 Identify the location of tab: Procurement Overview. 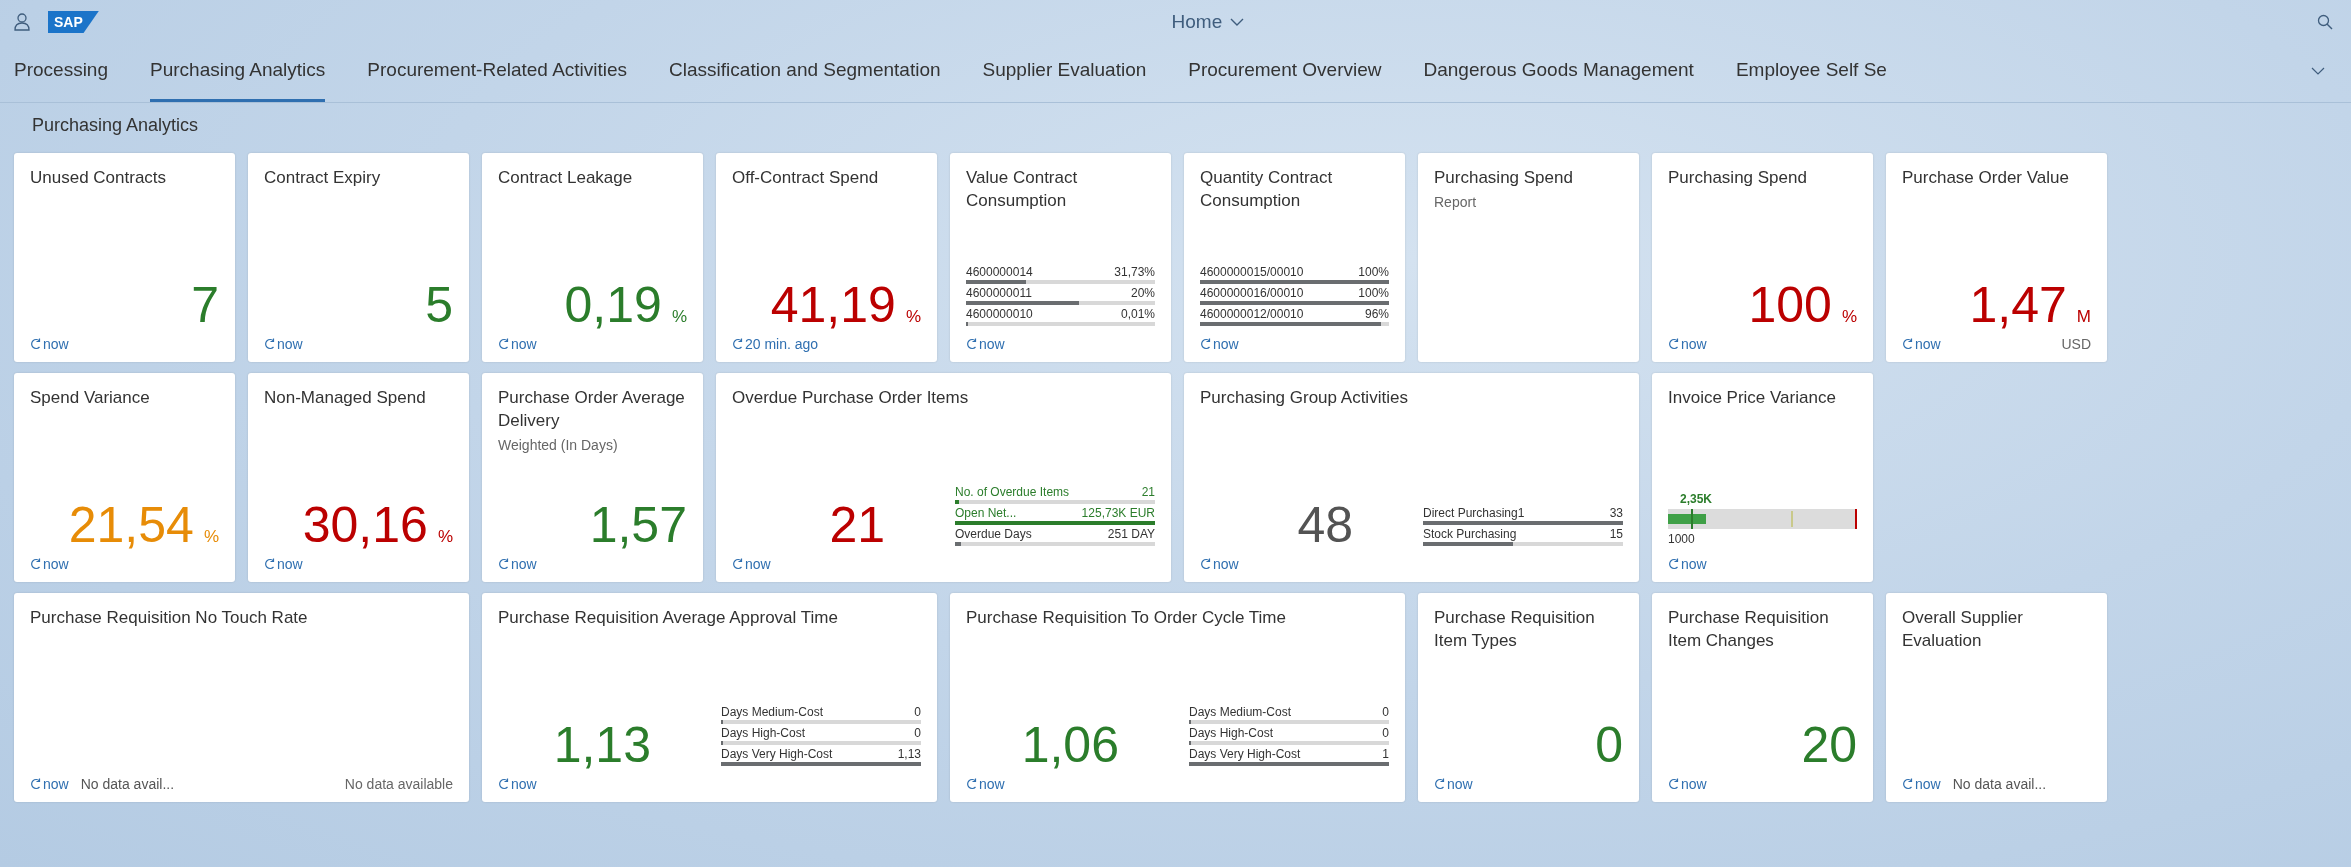
(1285, 80).